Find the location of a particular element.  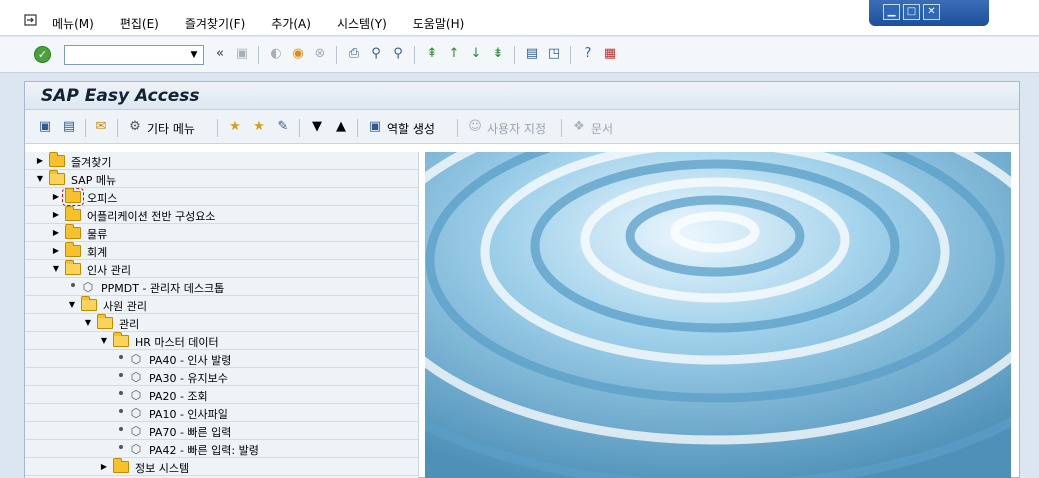

enter-icon: ✓ is located at coordinates (42, 54).